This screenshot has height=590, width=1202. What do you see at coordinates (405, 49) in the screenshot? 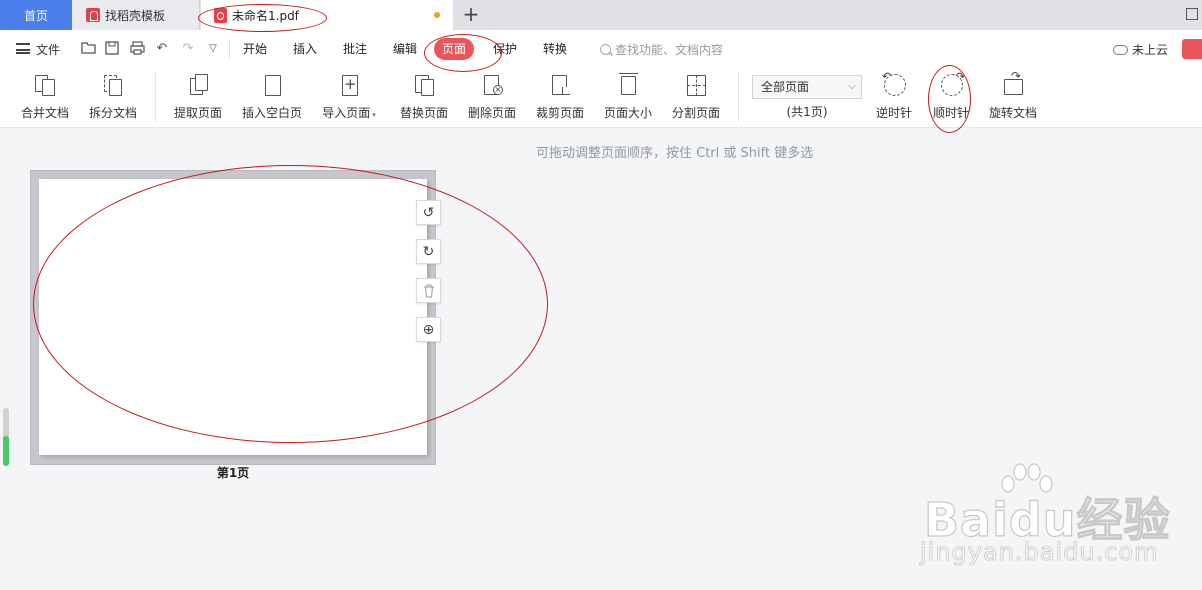
I see `tab-edit: 编辑` at bounding box center [405, 49].